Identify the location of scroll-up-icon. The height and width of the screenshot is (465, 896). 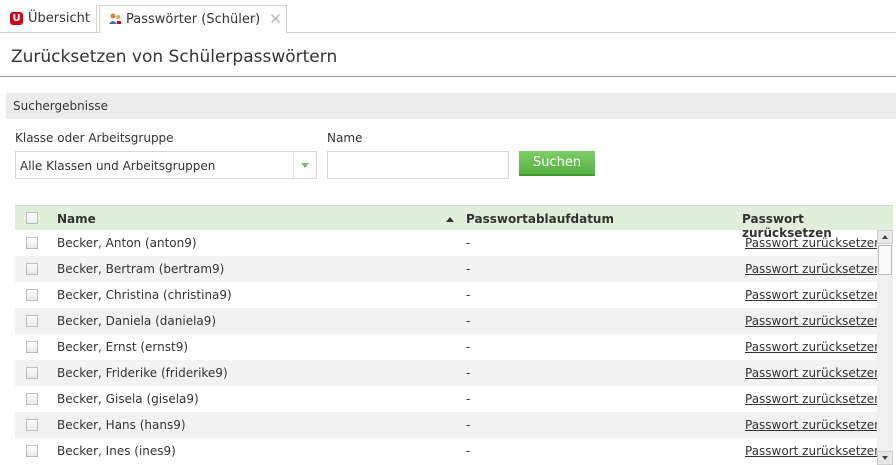
(885, 237).